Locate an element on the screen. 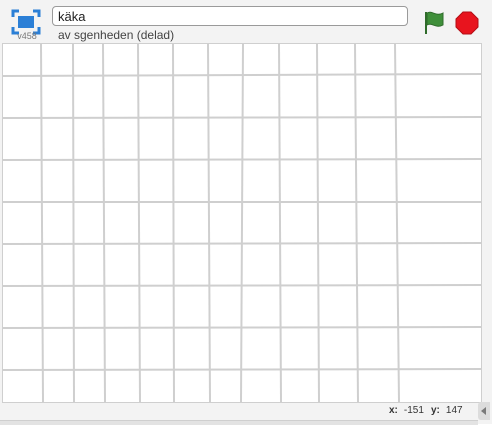 Image resolution: width=492 pixels, height=425 pixels. green-flag-button is located at coordinates (434, 23).